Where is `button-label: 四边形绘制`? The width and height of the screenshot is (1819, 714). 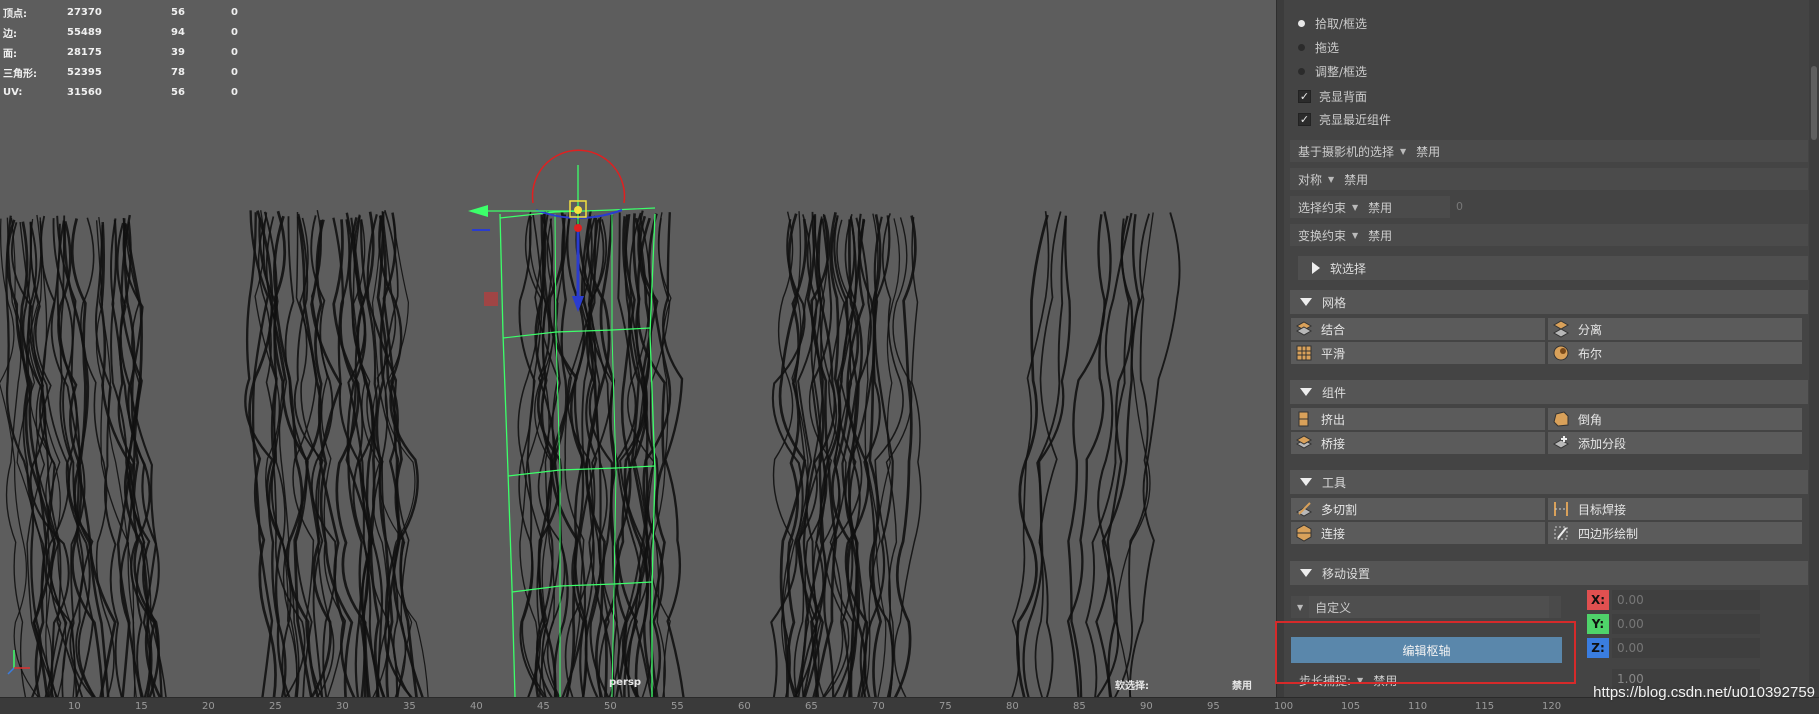 button-label: 四边形绘制 is located at coordinates (1608, 533).